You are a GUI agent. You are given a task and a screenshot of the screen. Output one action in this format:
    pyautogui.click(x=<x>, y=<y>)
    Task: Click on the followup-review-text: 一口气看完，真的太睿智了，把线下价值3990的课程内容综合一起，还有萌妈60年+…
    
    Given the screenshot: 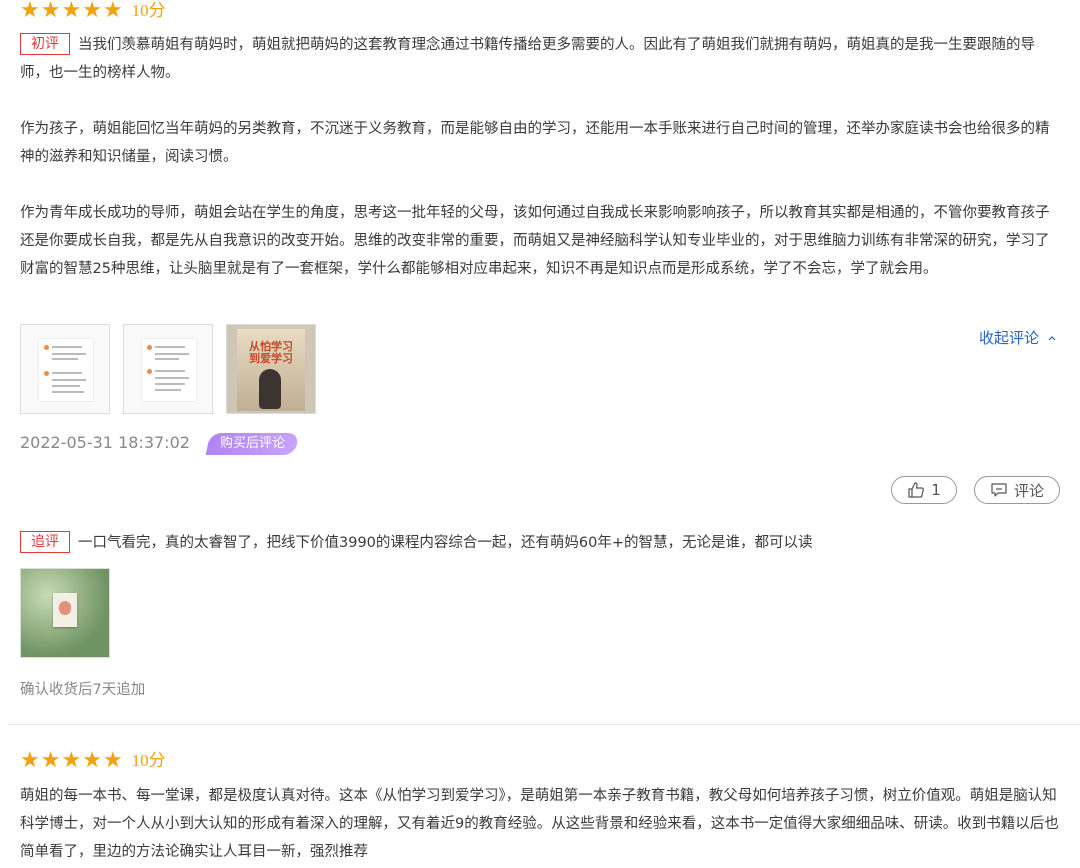 What is the action you would take?
    pyautogui.click(x=445, y=543)
    